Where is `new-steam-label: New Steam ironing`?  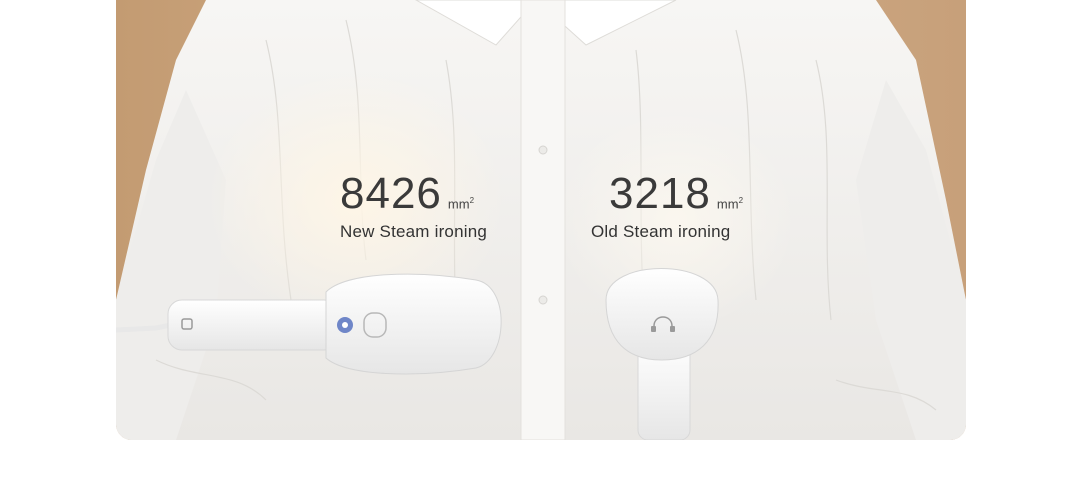
new-steam-label: New Steam ironing is located at coordinates (414, 231).